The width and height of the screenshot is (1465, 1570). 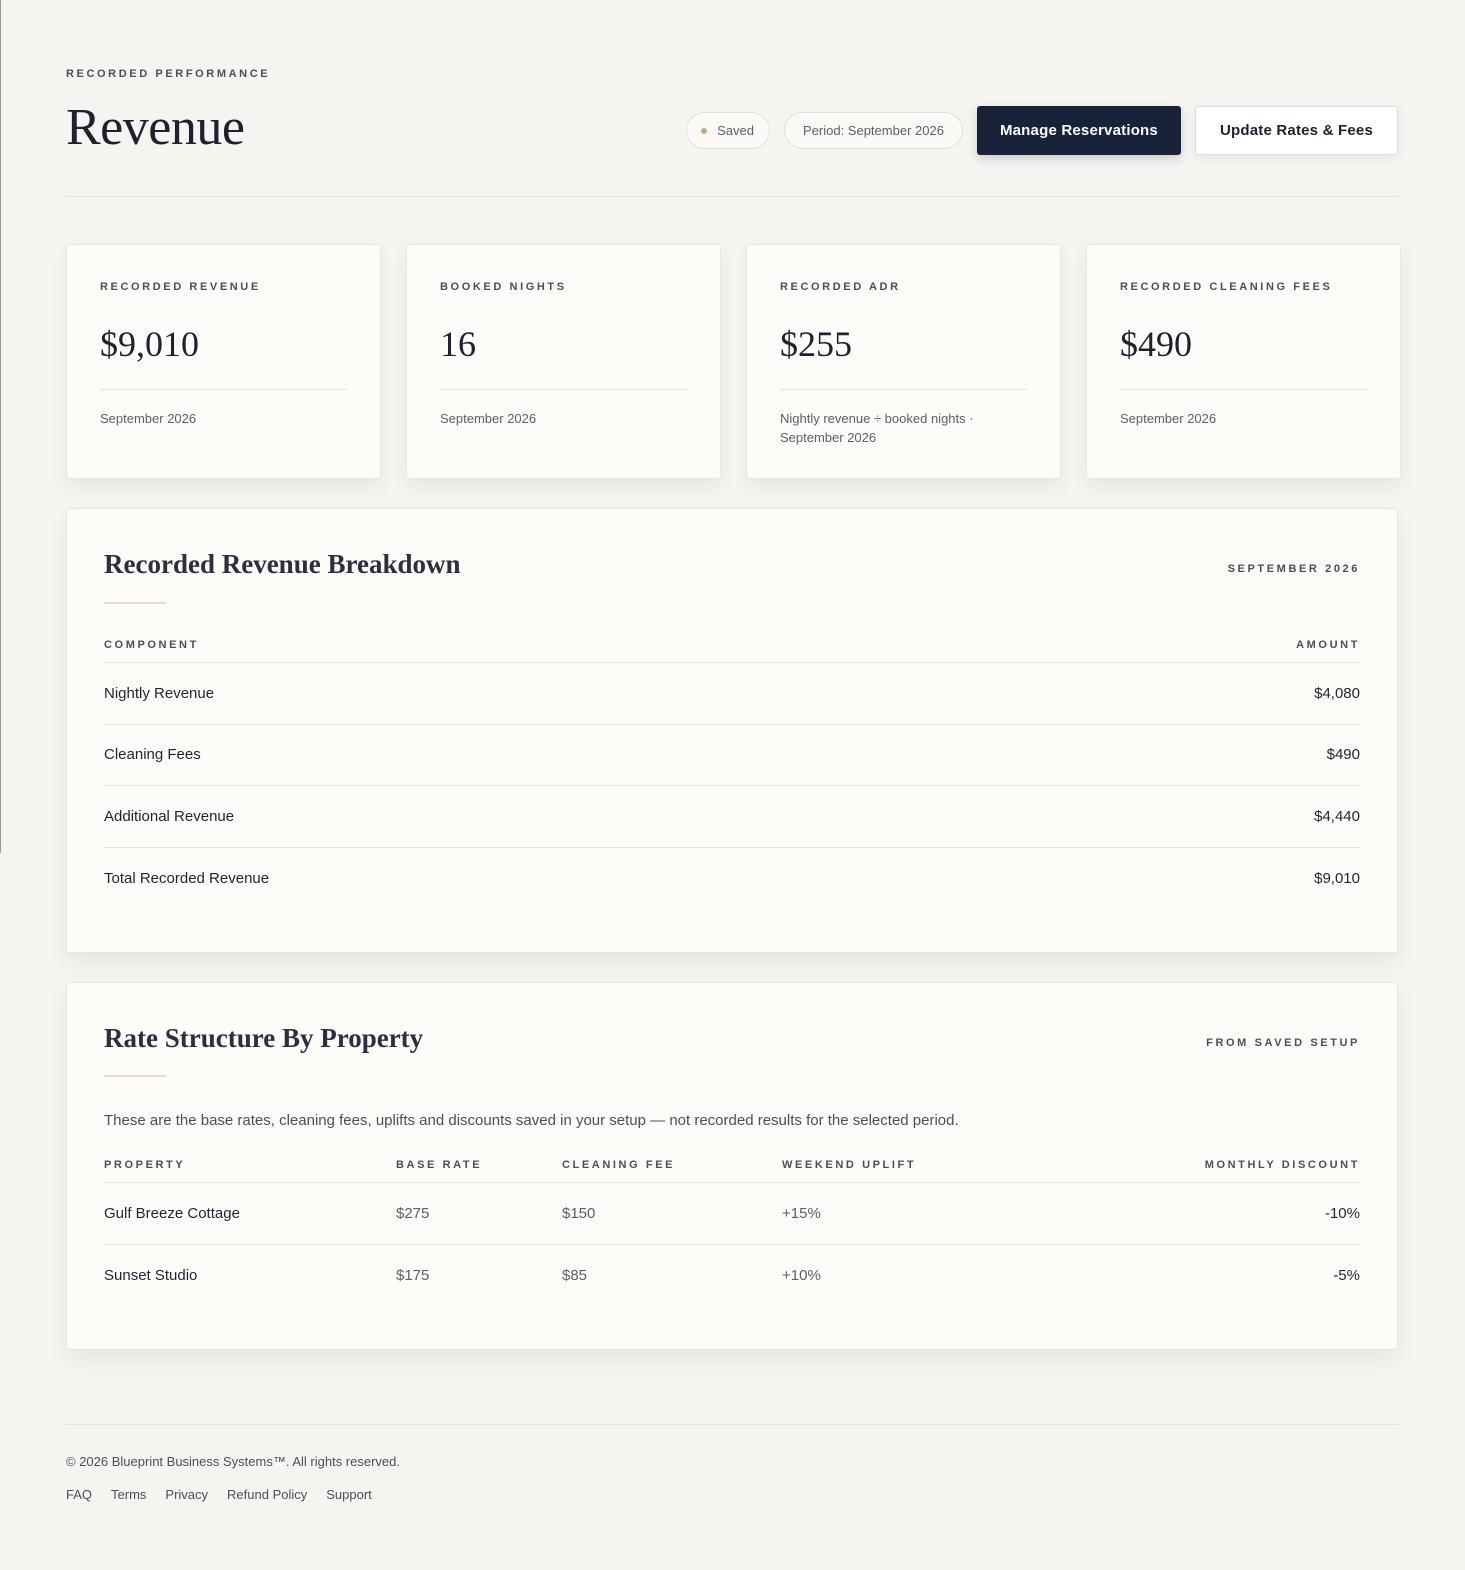 I want to click on period-selector: Period: September 2026, so click(x=873, y=130).